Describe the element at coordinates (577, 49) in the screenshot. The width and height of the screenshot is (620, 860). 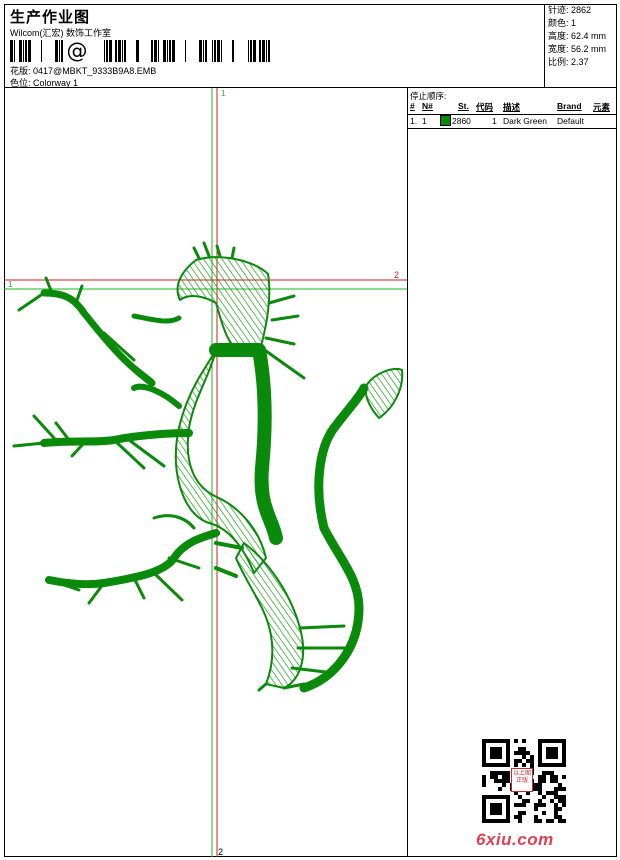
I see `design-width: 宽度: 56.2 mm` at that location.